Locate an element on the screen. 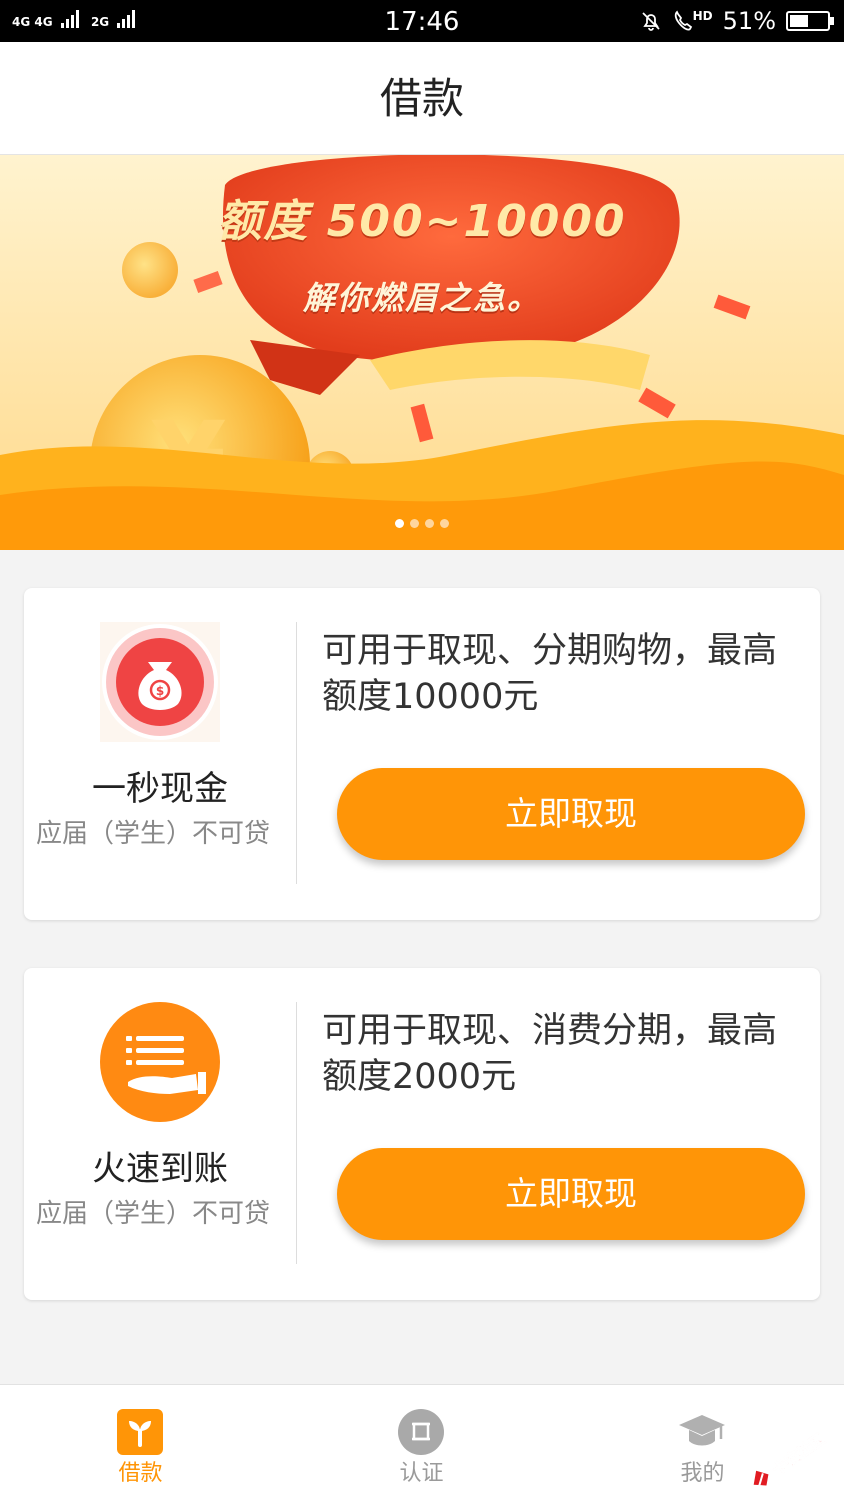 This screenshot has width=844, height=1500. watermark-logo: 卡农社区 is located at coordinates (791, 1458).